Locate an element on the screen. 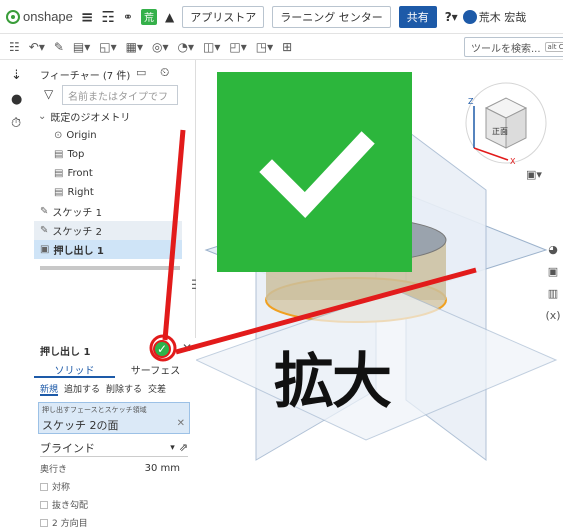  menu-icon: ≡ is located at coordinates (87, 17).